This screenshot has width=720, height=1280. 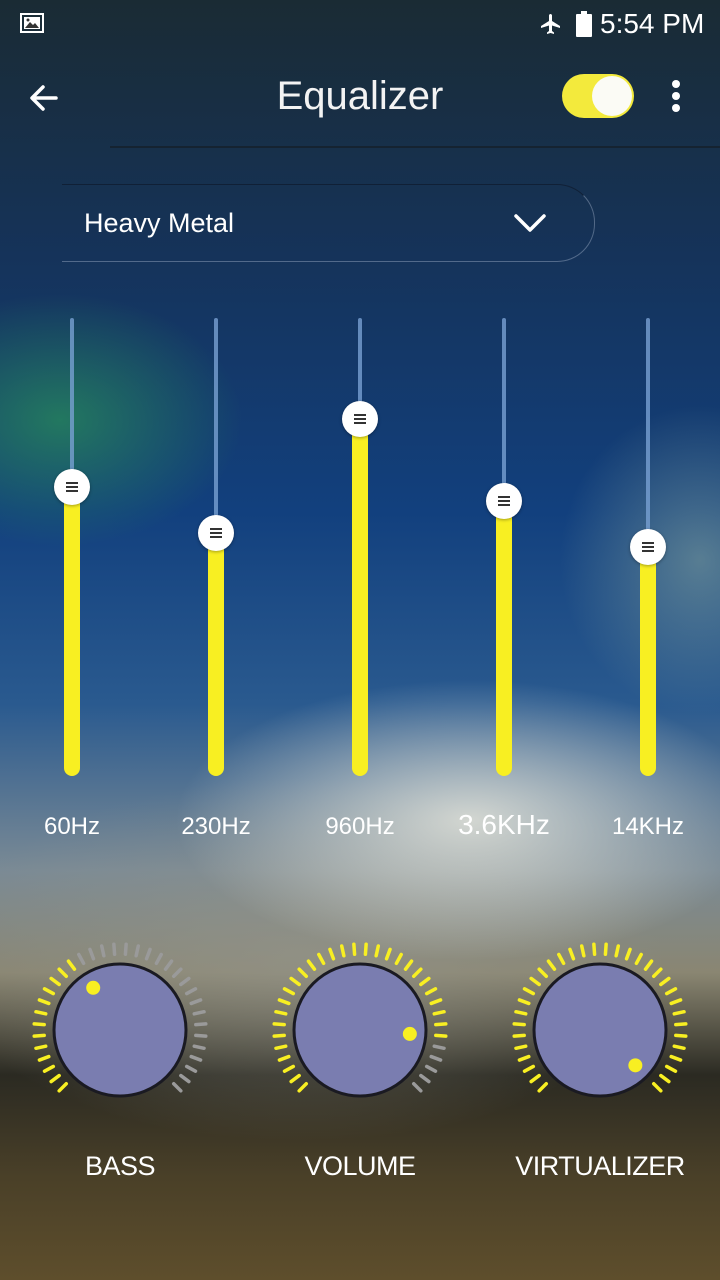 I want to click on bass-knob-group: BASS, so click(x=120, y=1065).